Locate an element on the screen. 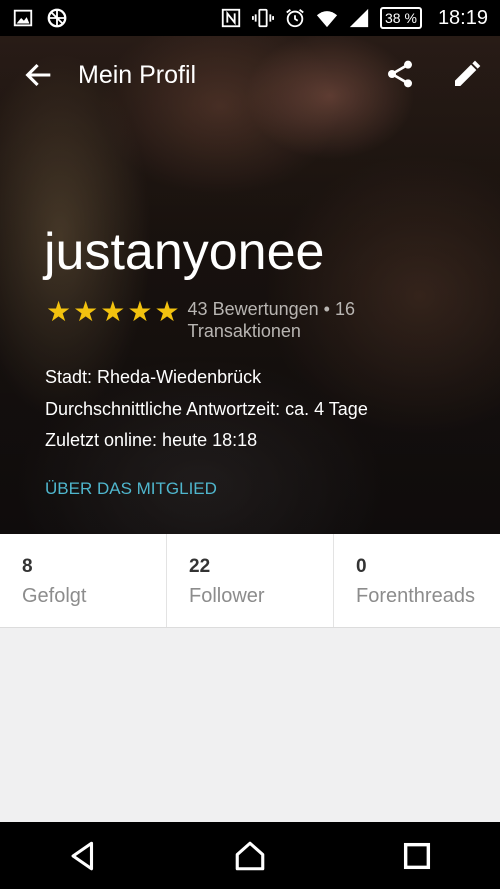 The height and width of the screenshot is (889, 500). clock: 18:19 is located at coordinates (462, 17).